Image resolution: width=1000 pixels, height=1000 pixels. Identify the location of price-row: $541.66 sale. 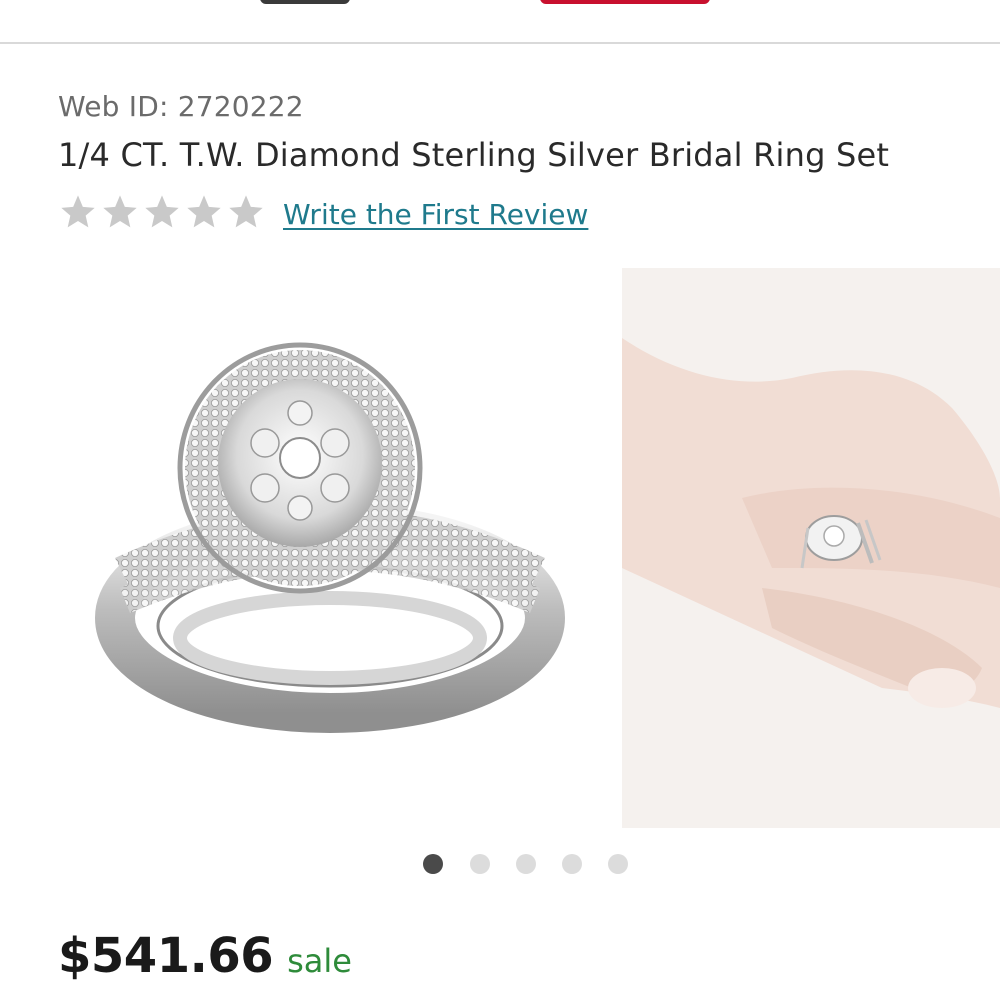
(205, 956).